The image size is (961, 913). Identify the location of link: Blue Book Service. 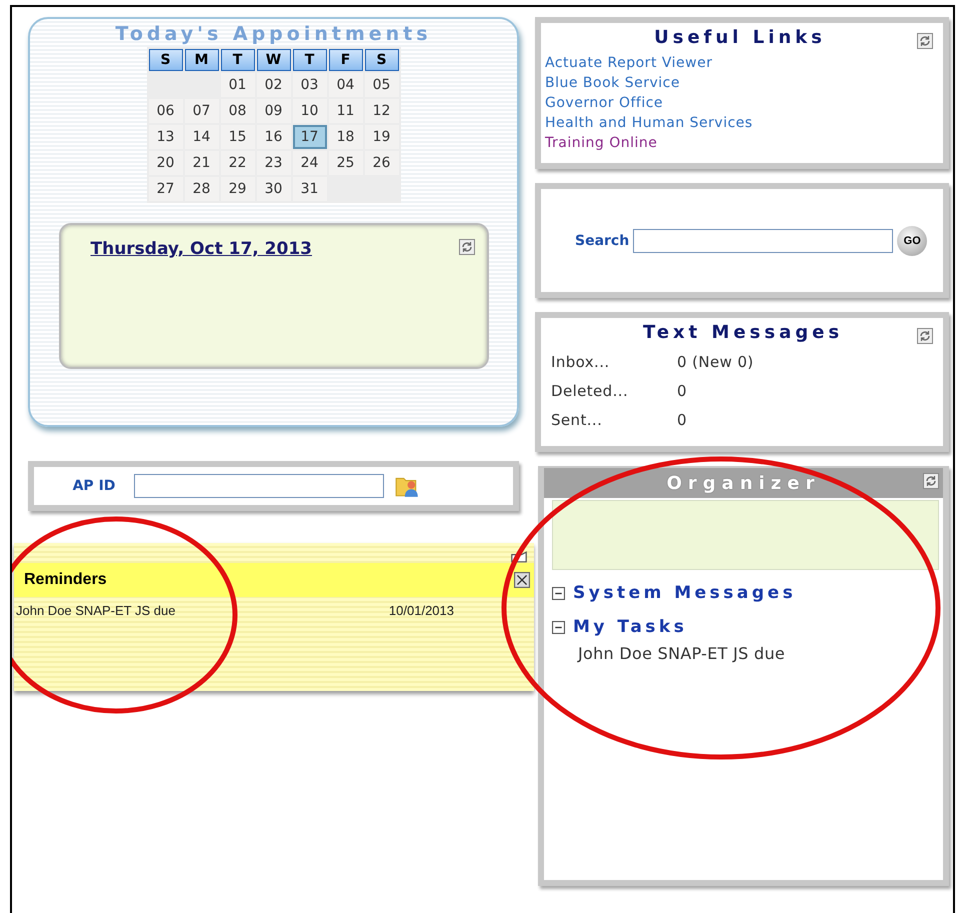
(612, 83).